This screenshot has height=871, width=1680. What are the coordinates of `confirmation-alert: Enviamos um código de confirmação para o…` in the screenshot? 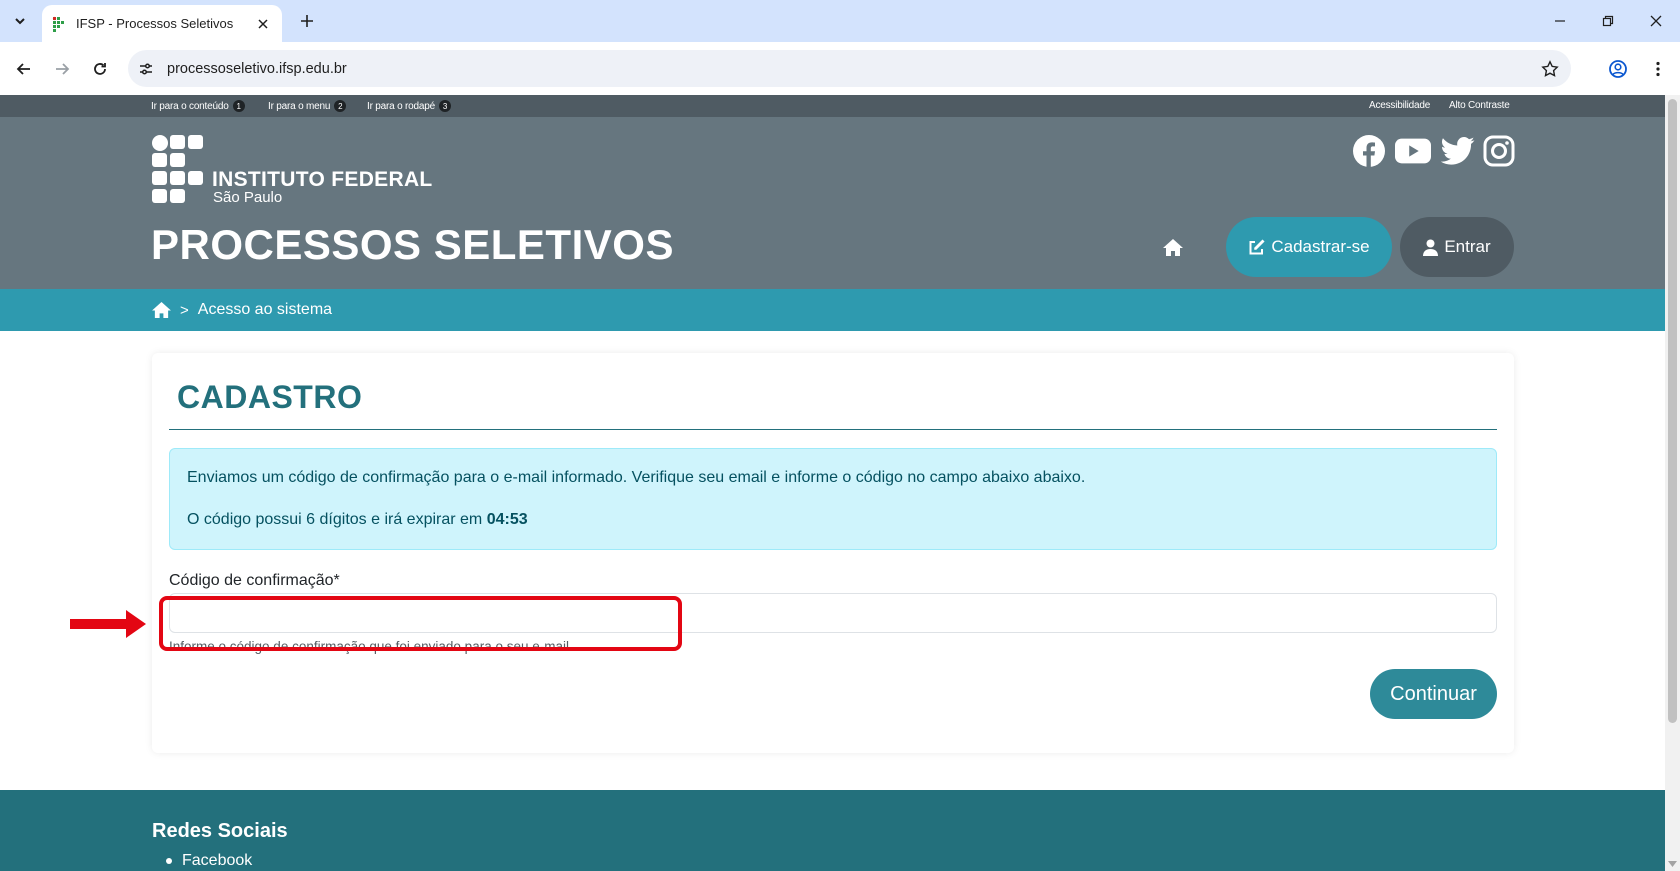 It's located at (833, 499).